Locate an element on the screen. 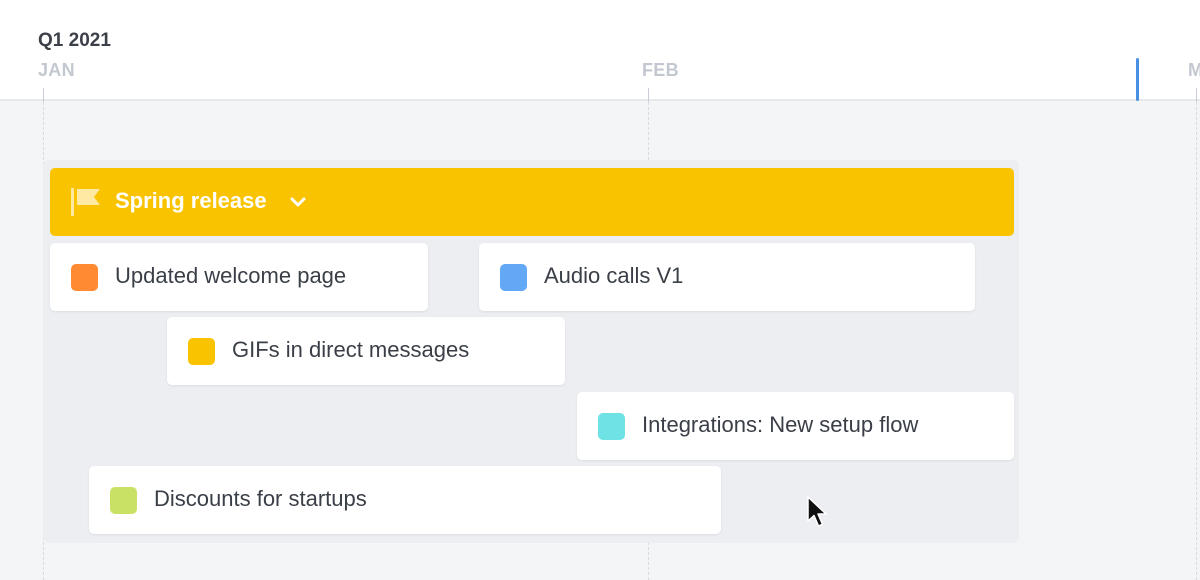 This screenshot has height=580, width=1200. roadmap-item-integrations-new-setup-flow: Integrations: New setup flow is located at coordinates (795, 426).